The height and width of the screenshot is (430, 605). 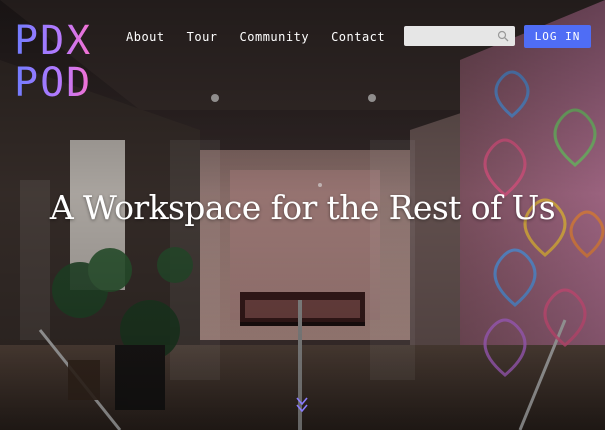 I want to click on logo-line-1: PDX, so click(x=55, y=41).